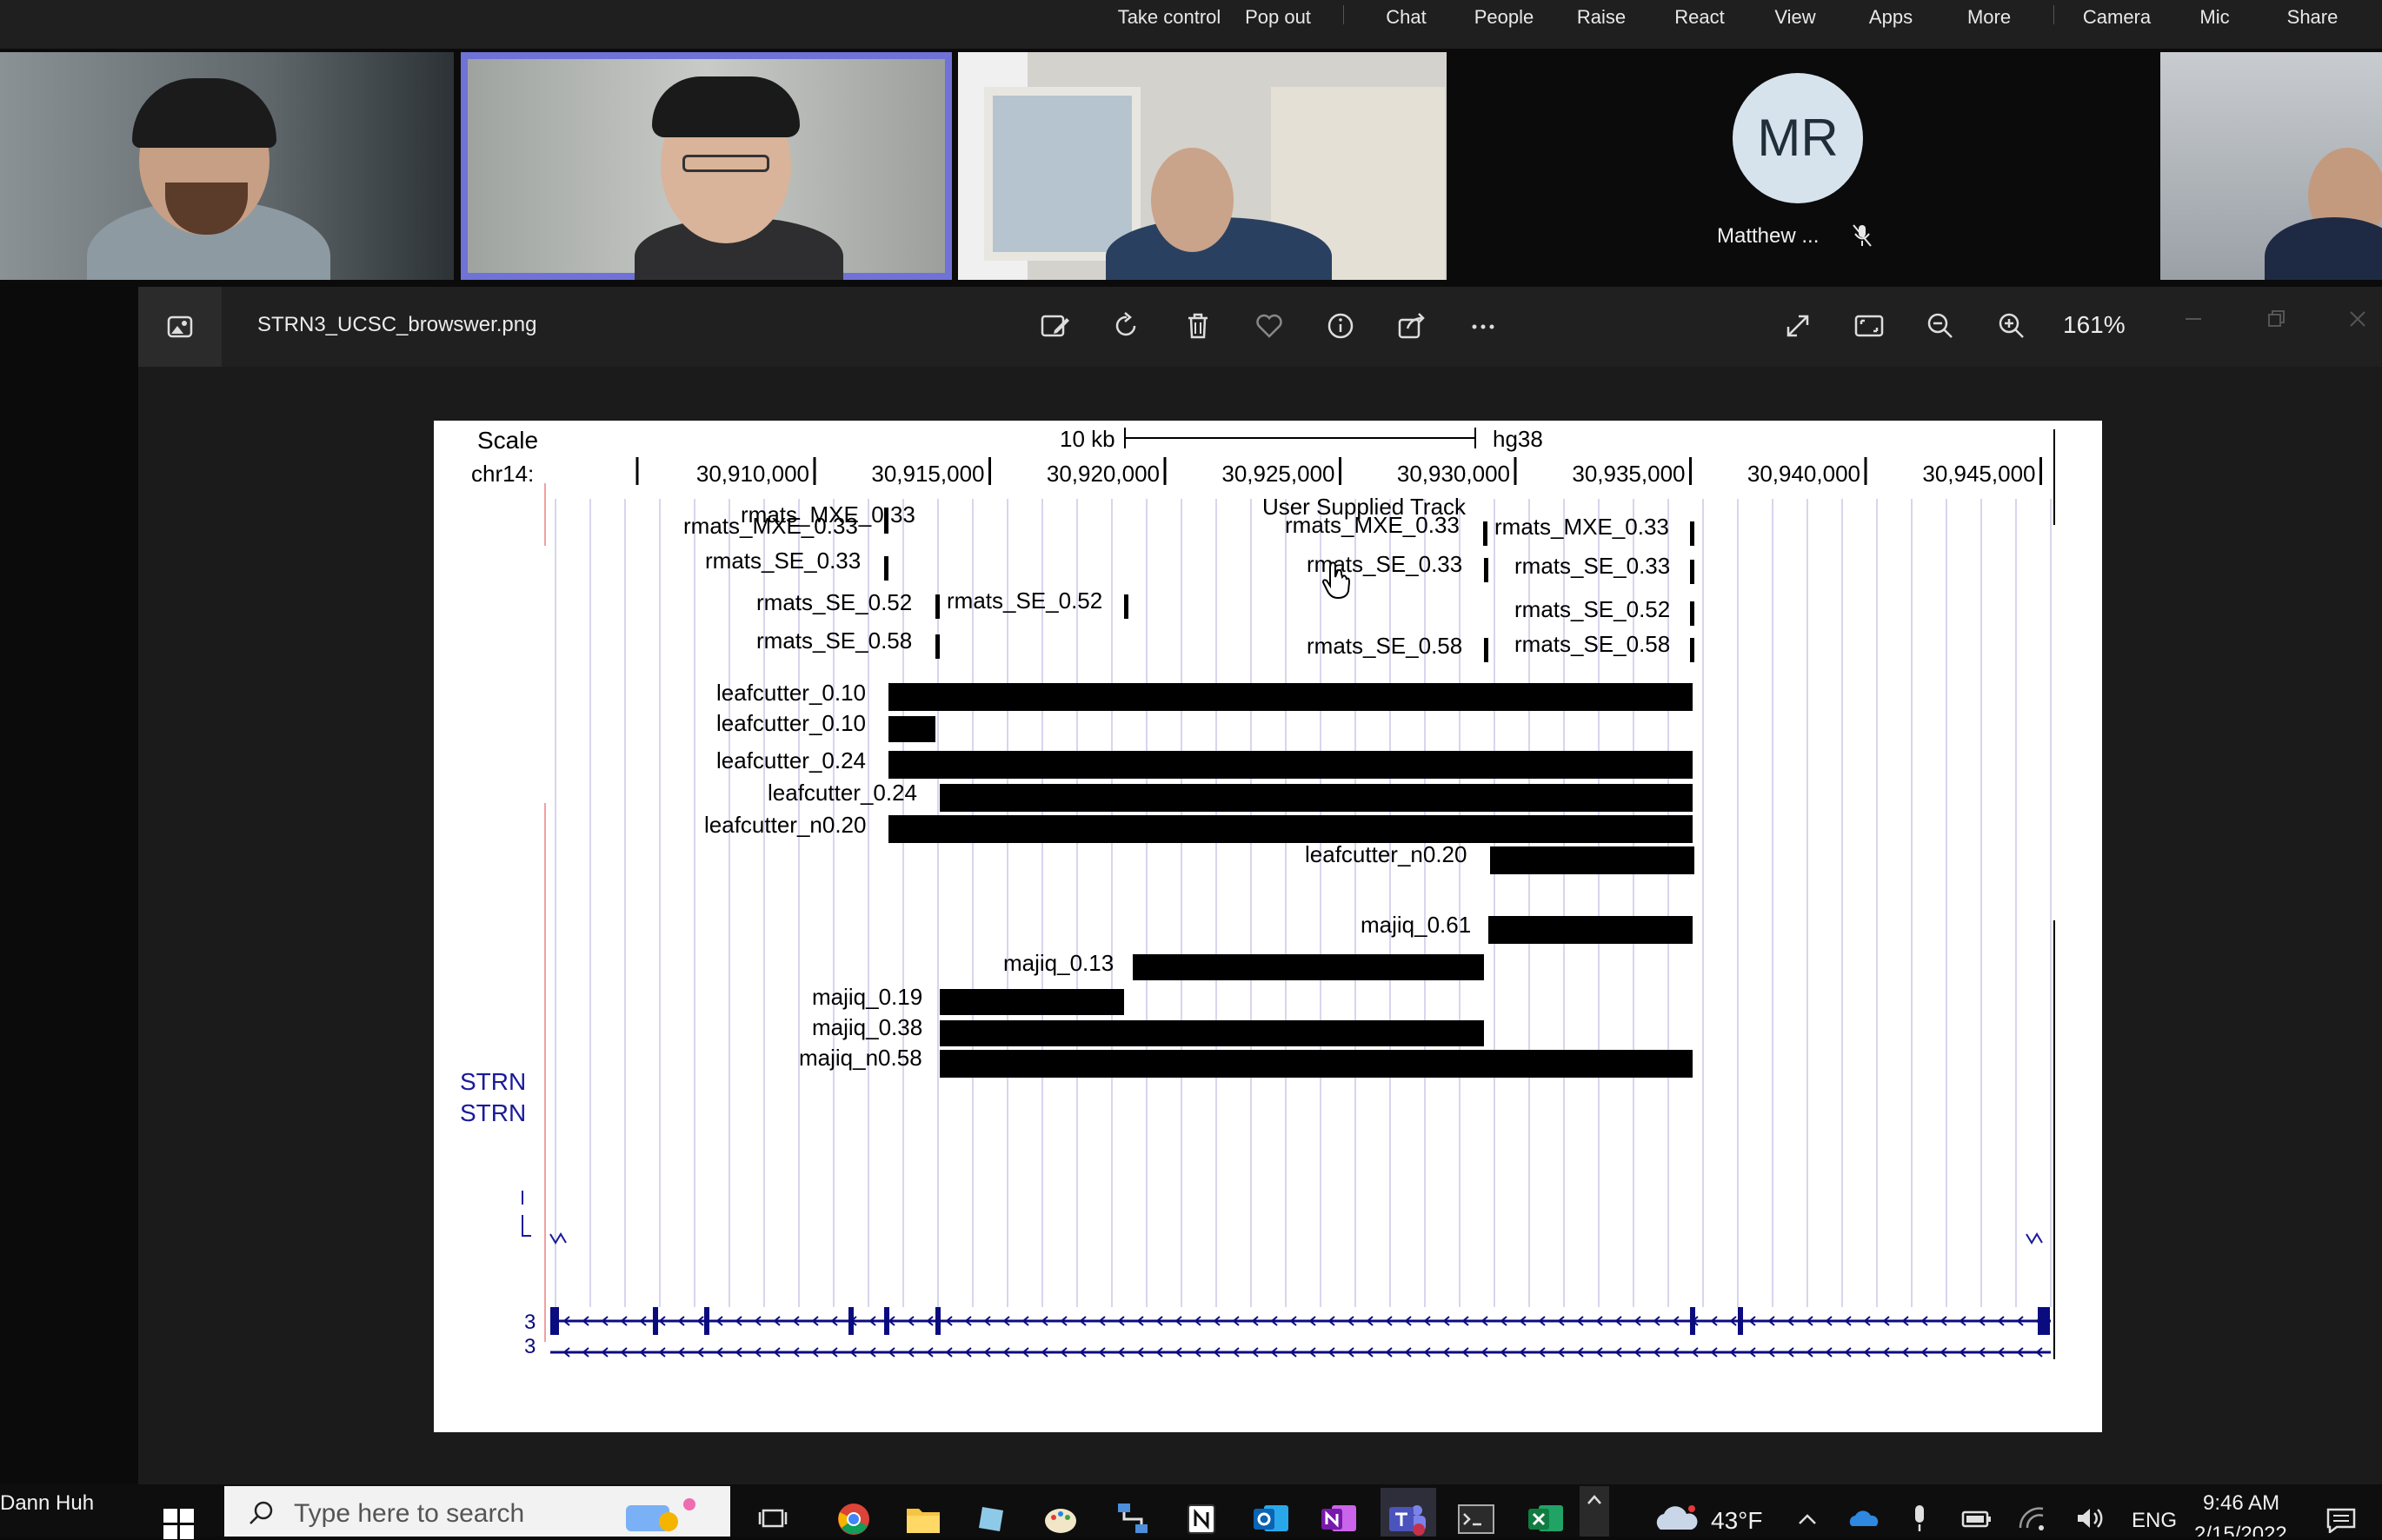  I want to click on clock-time: 9:46 AM, so click(2241, 1503).